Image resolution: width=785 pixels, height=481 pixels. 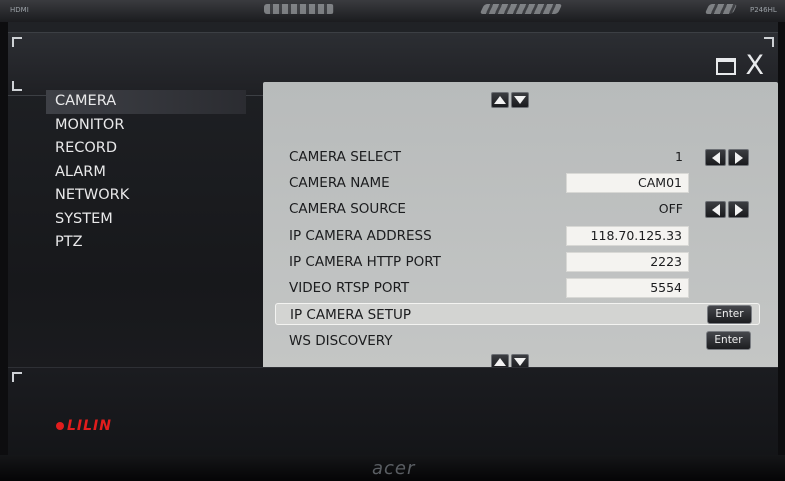 What do you see at coordinates (517, 262) in the screenshot?
I see `ip-camera-http-port-row: IP CAMERA HTTP PORT 2223` at bounding box center [517, 262].